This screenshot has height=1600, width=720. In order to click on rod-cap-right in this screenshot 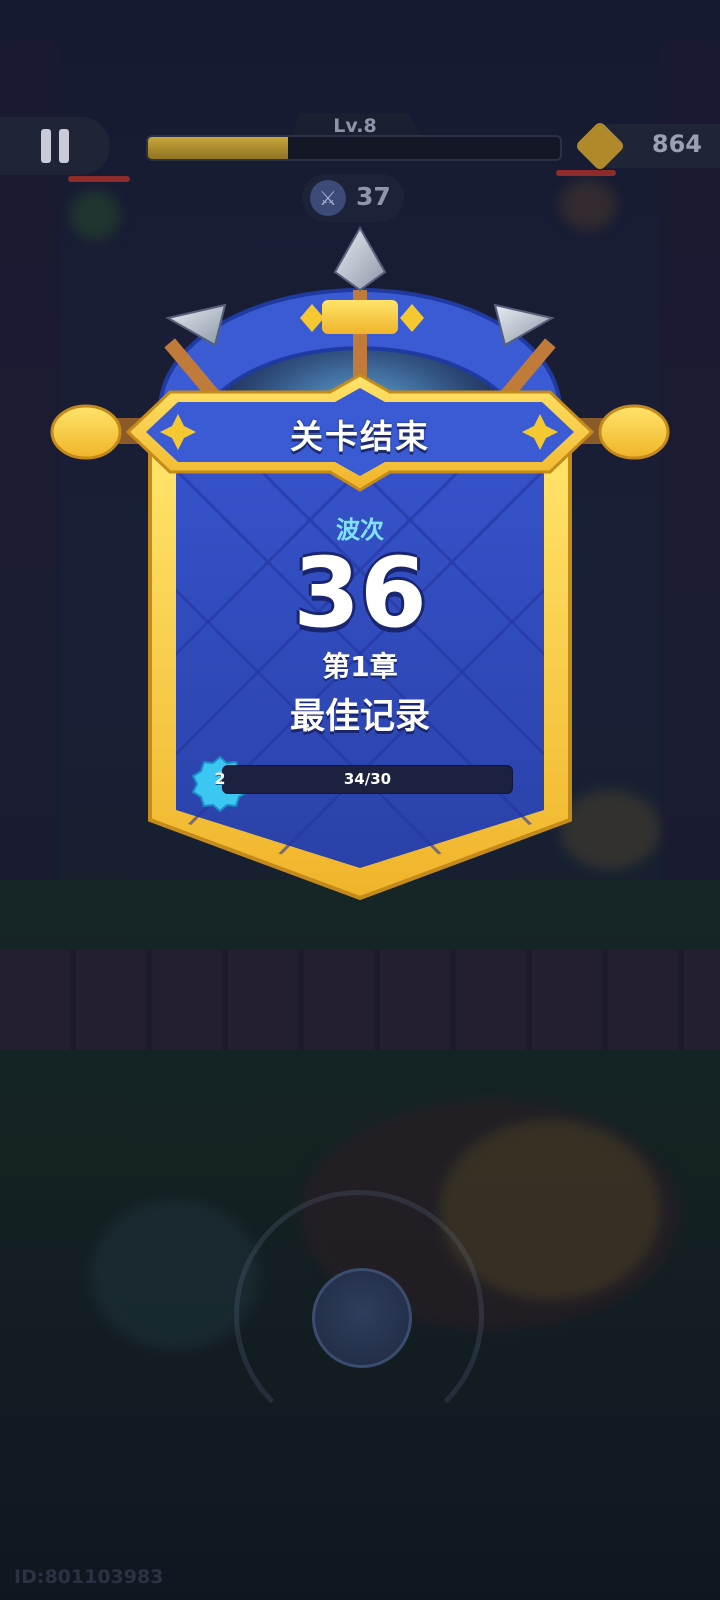, I will do `click(634, 432)`.